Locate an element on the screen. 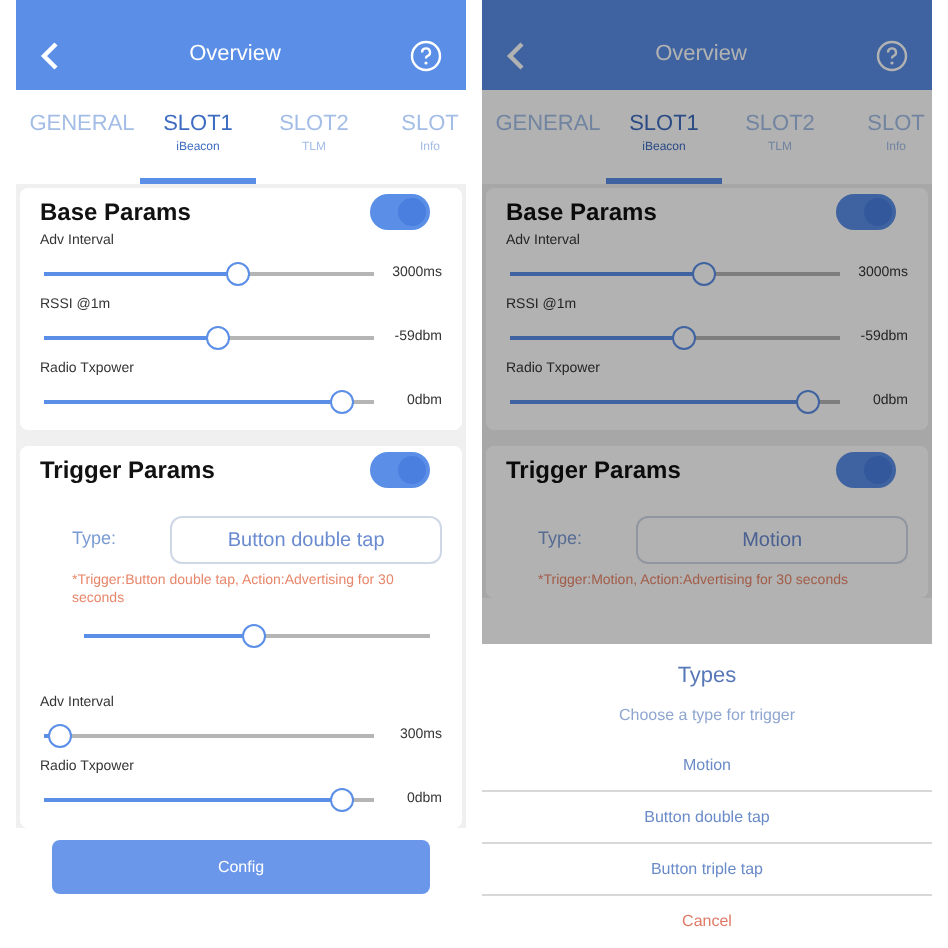 The width and height of the screenshot is (948, 948). sheet-option: Motion is located at coordinates (707, 766).